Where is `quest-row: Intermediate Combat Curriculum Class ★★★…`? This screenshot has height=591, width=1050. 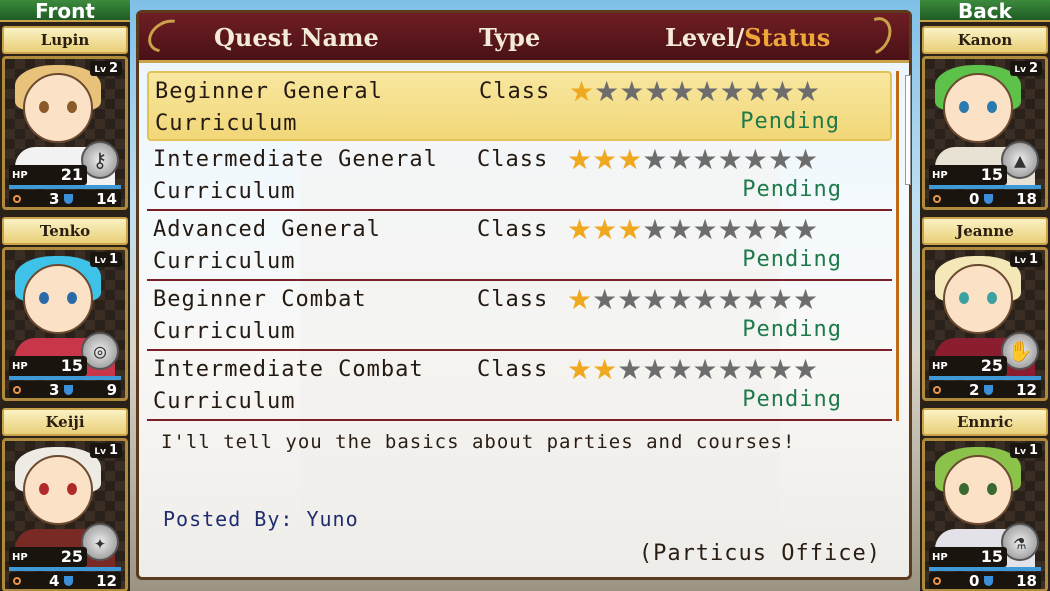 quest-row: Intermediate Combat Curriculum Class ★★★… is located at coordinates (519, 386).